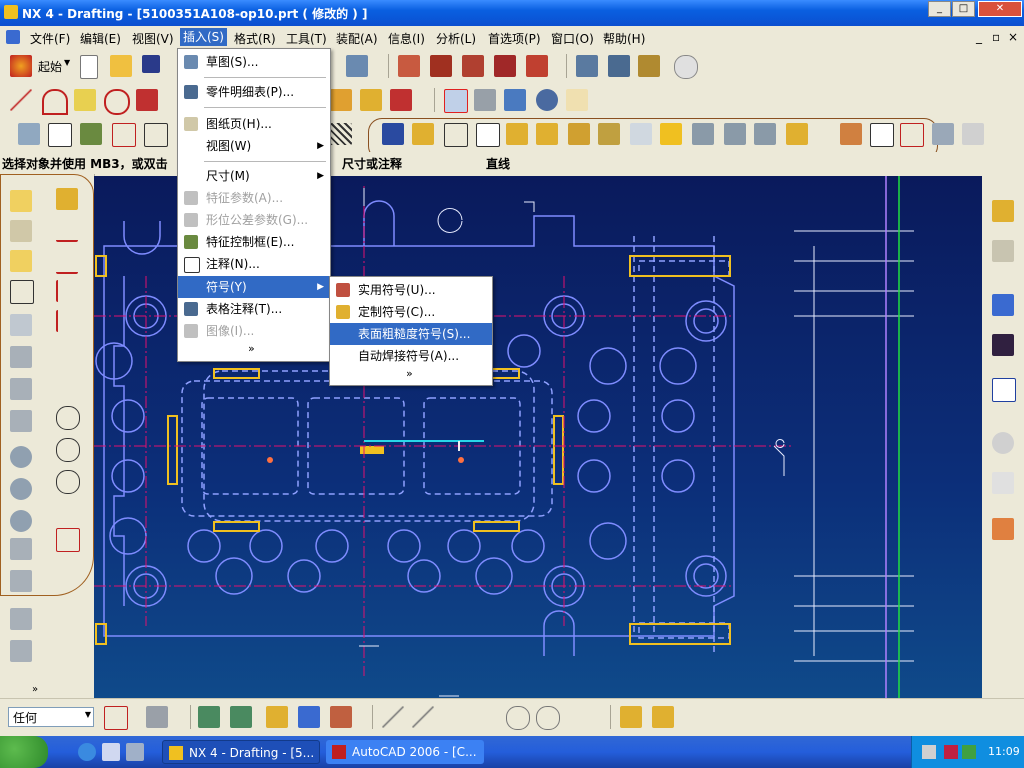 The height and width of the screenshot is (768, 1024). What do you see at coordinates (547, 134) in the screenshot?
I see `utility-symbol-tb-icon` at bounding box center [547, 134].